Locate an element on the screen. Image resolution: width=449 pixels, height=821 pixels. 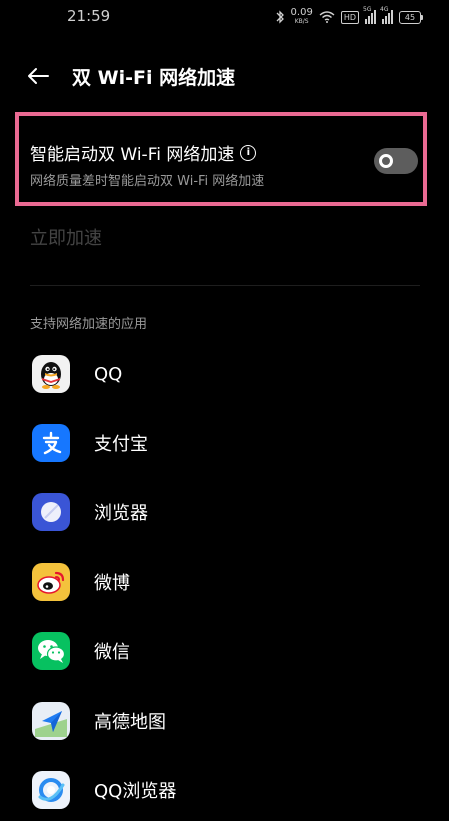
qq-browser-icon is located at coordinates (51, 790).